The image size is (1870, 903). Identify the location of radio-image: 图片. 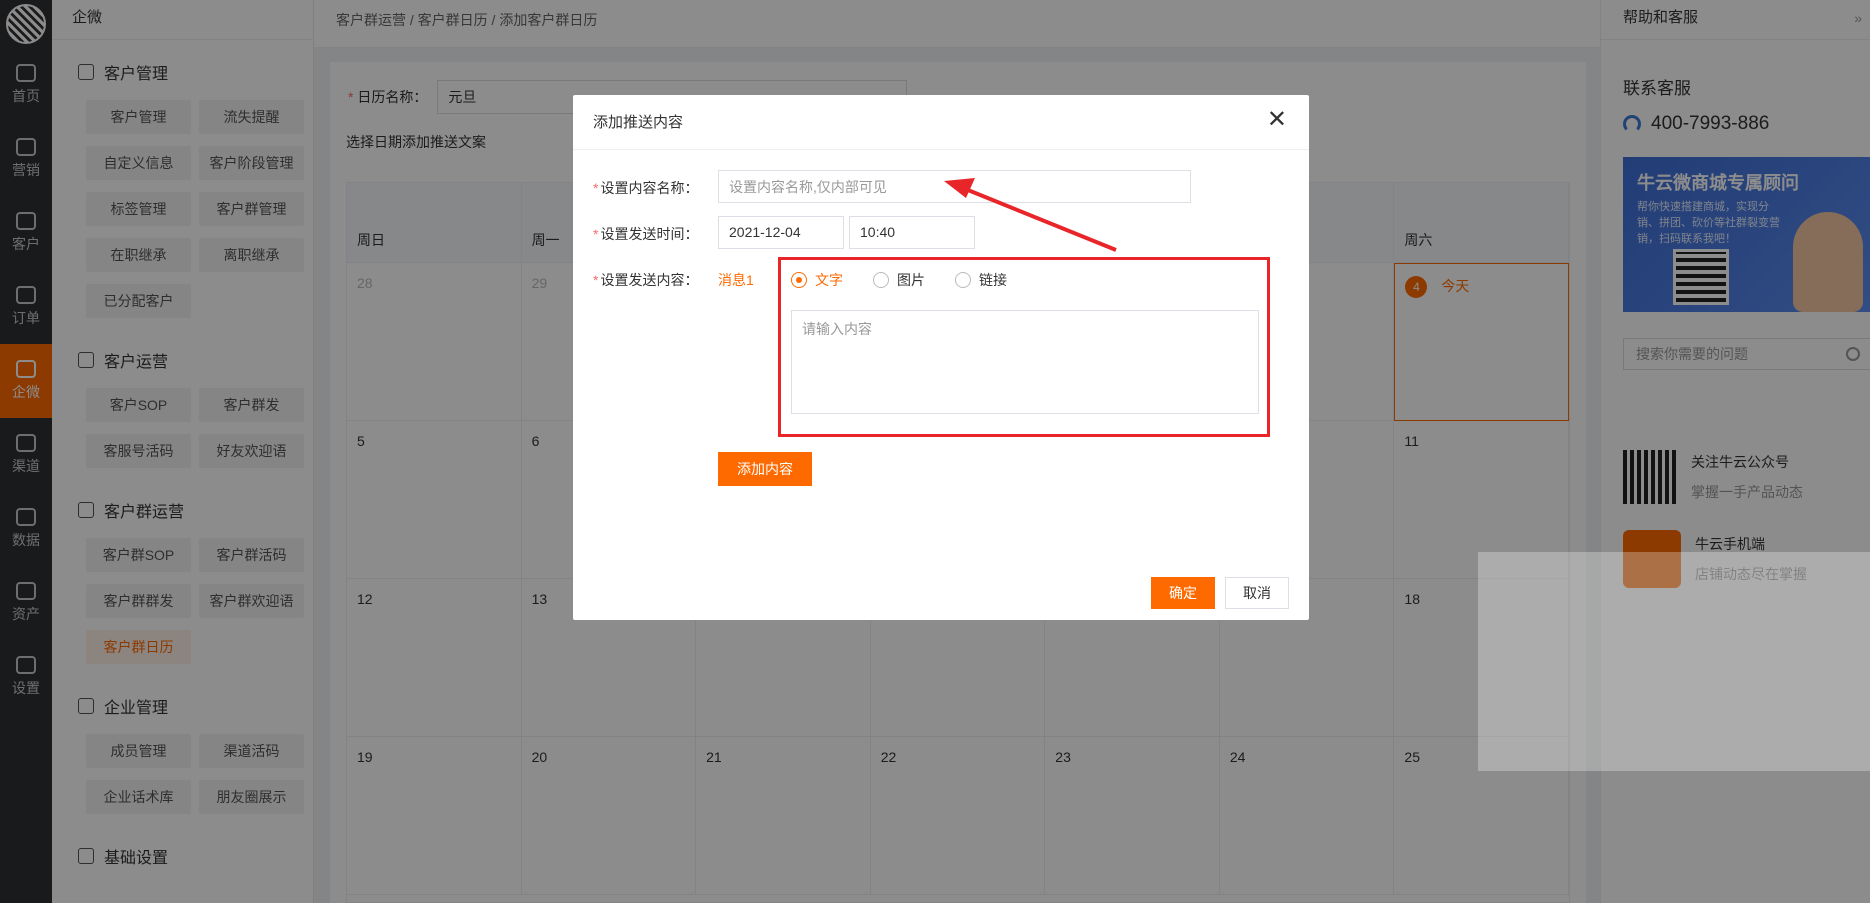
(899, 280).